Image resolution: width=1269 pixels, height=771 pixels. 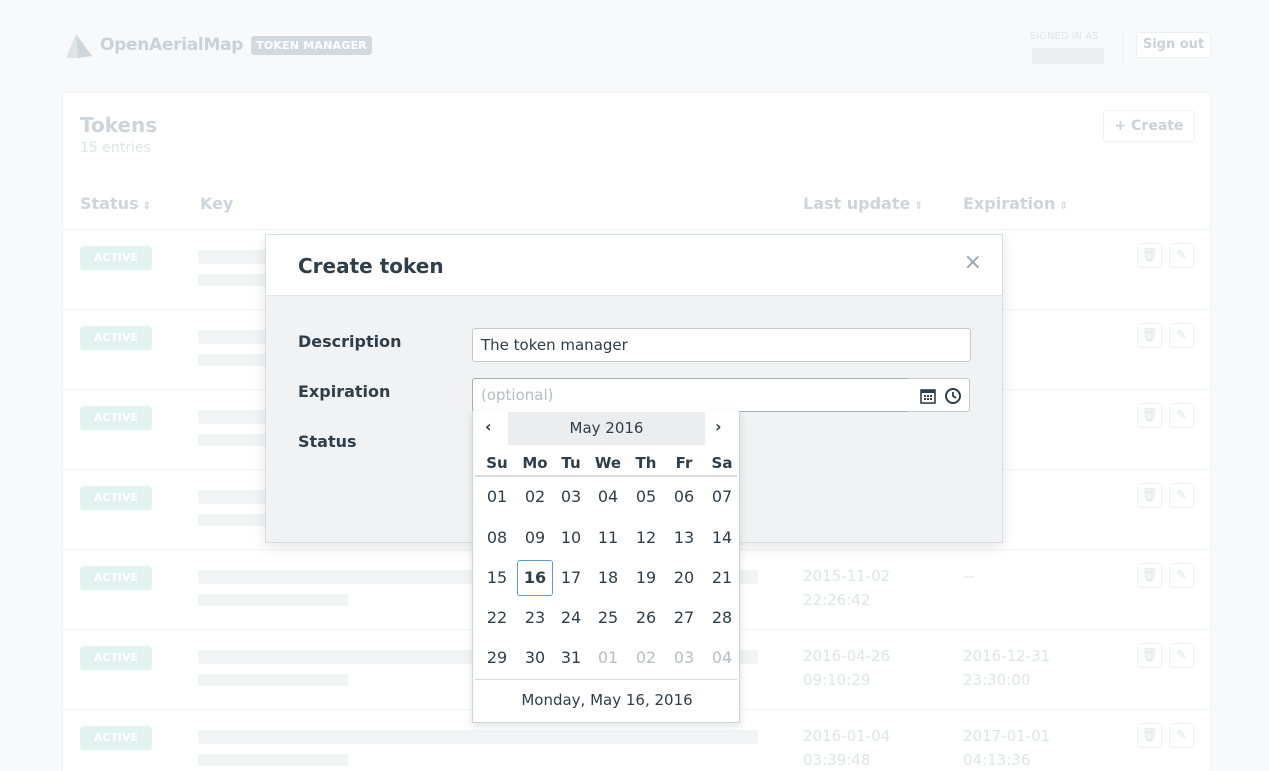 What do you see at coordinates (863, 203) in the screenshot?
I see `column-header-last-update: Last update ⇕` at bounding box center [863, 203].